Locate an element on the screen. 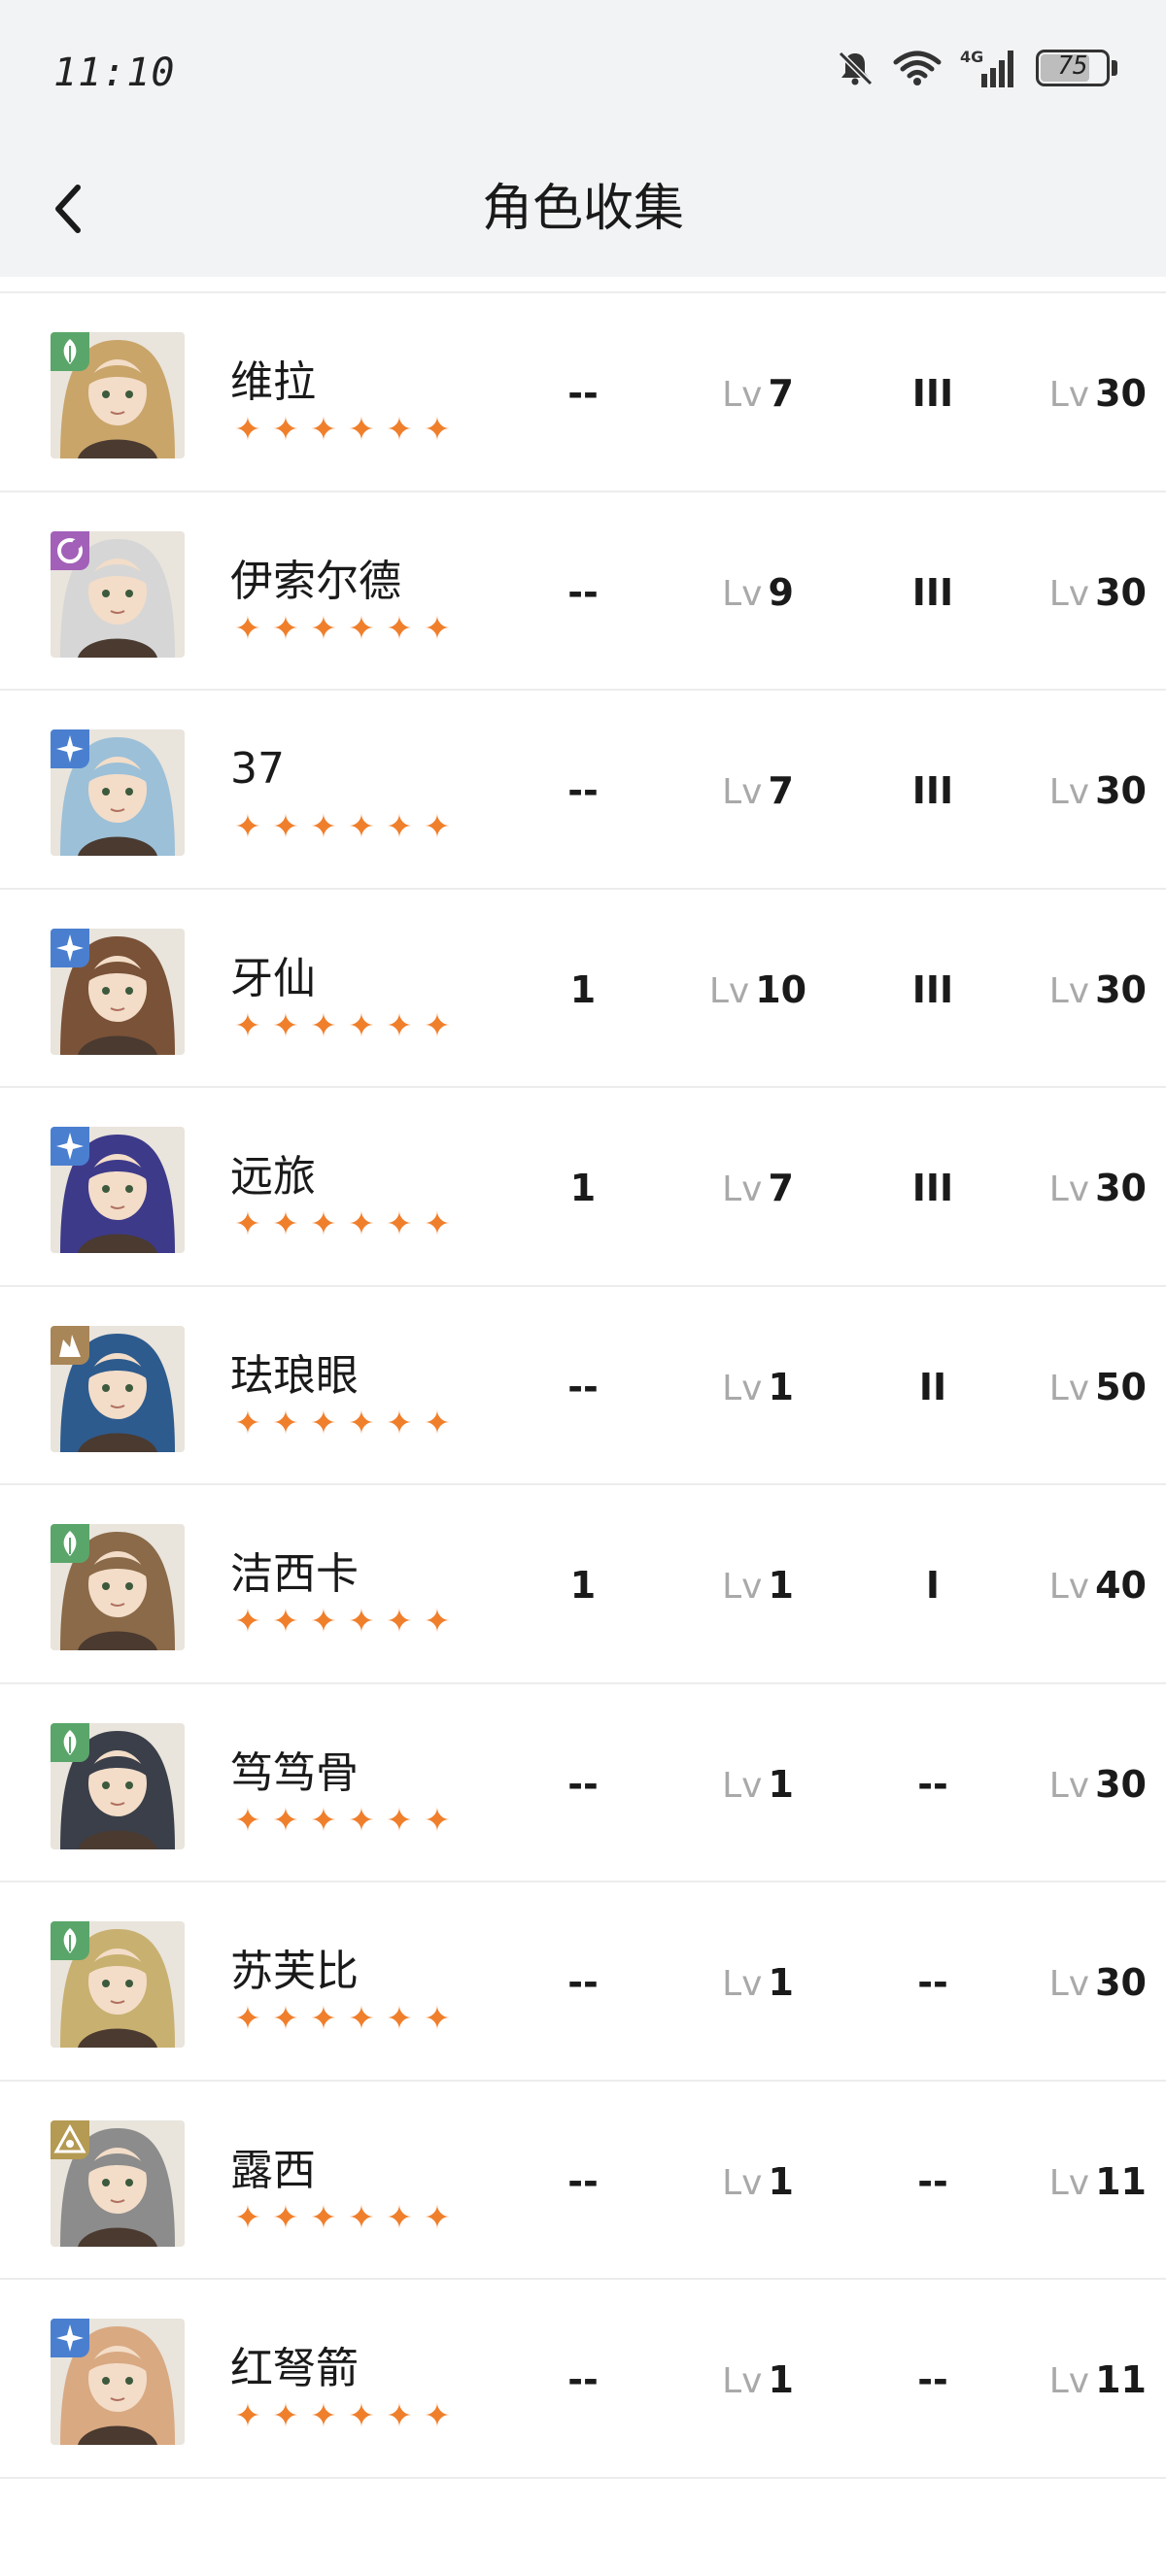  mute-bell-icon is located at coordinates (855, 68).